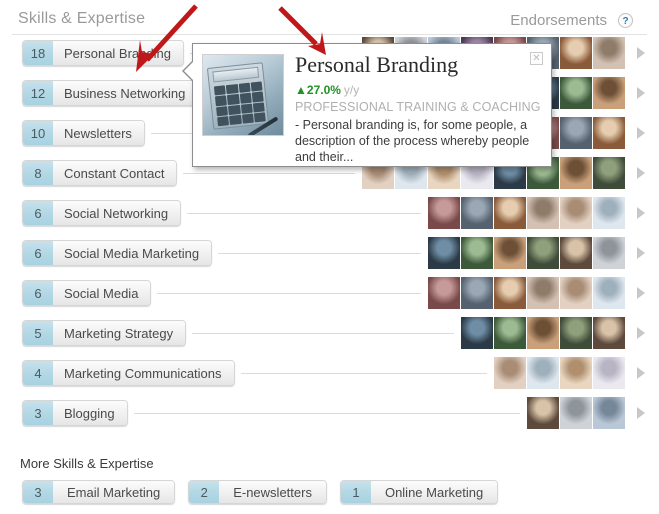  I want to click on skill-pill: 5 Marketing Strategy, so click(104, 333).